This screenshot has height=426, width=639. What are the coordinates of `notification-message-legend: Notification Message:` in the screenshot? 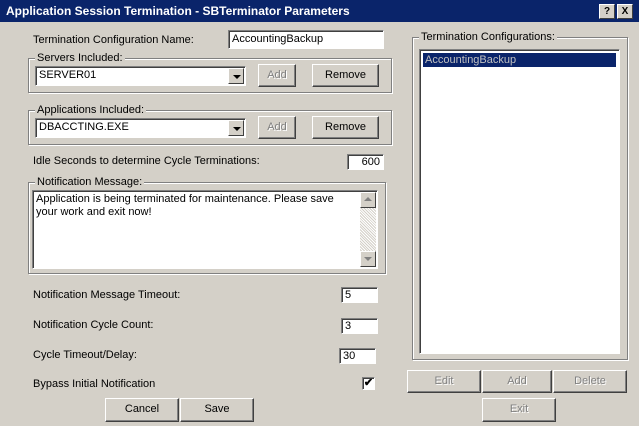 It's located at (90, 182).